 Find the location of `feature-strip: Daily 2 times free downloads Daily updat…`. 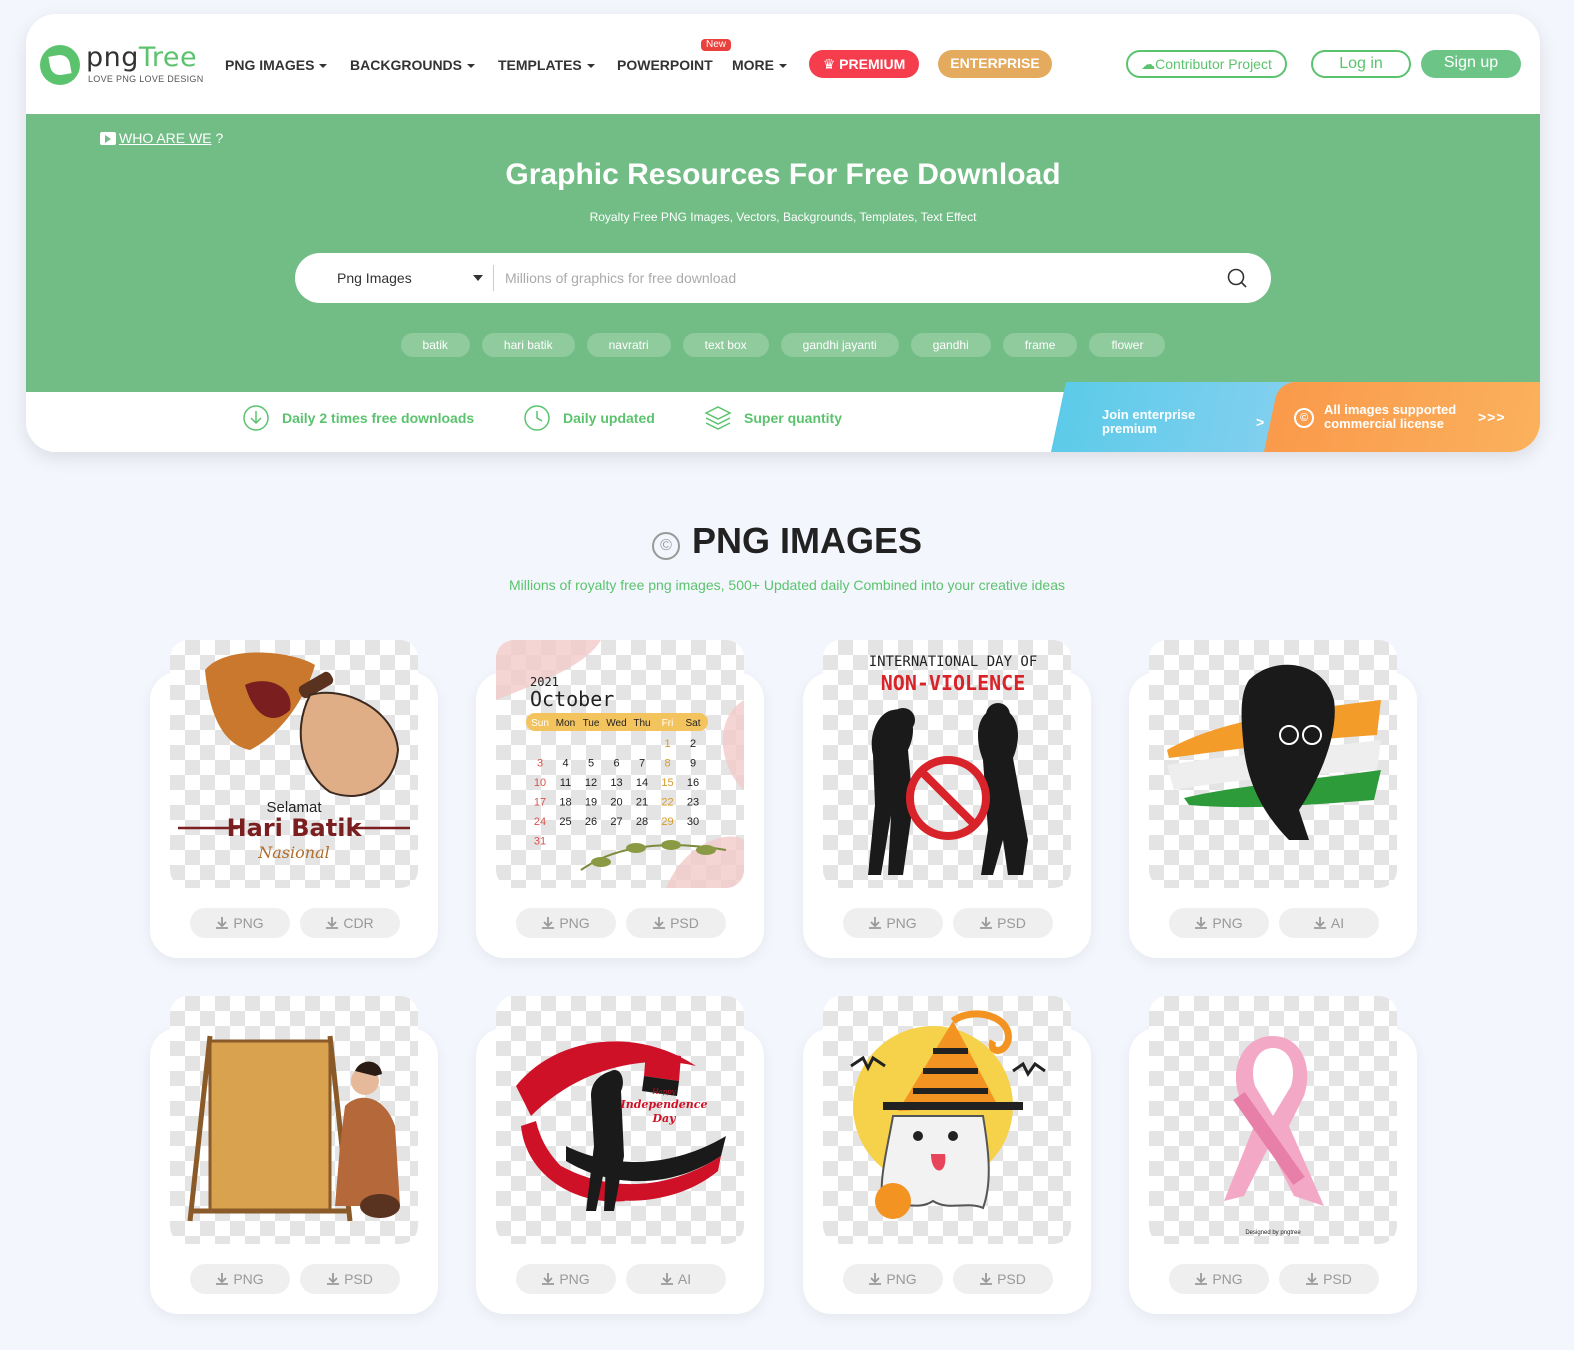

feature-strip: Daily 2 times free downloads Daily updat… is located at coordinates (783, 417).